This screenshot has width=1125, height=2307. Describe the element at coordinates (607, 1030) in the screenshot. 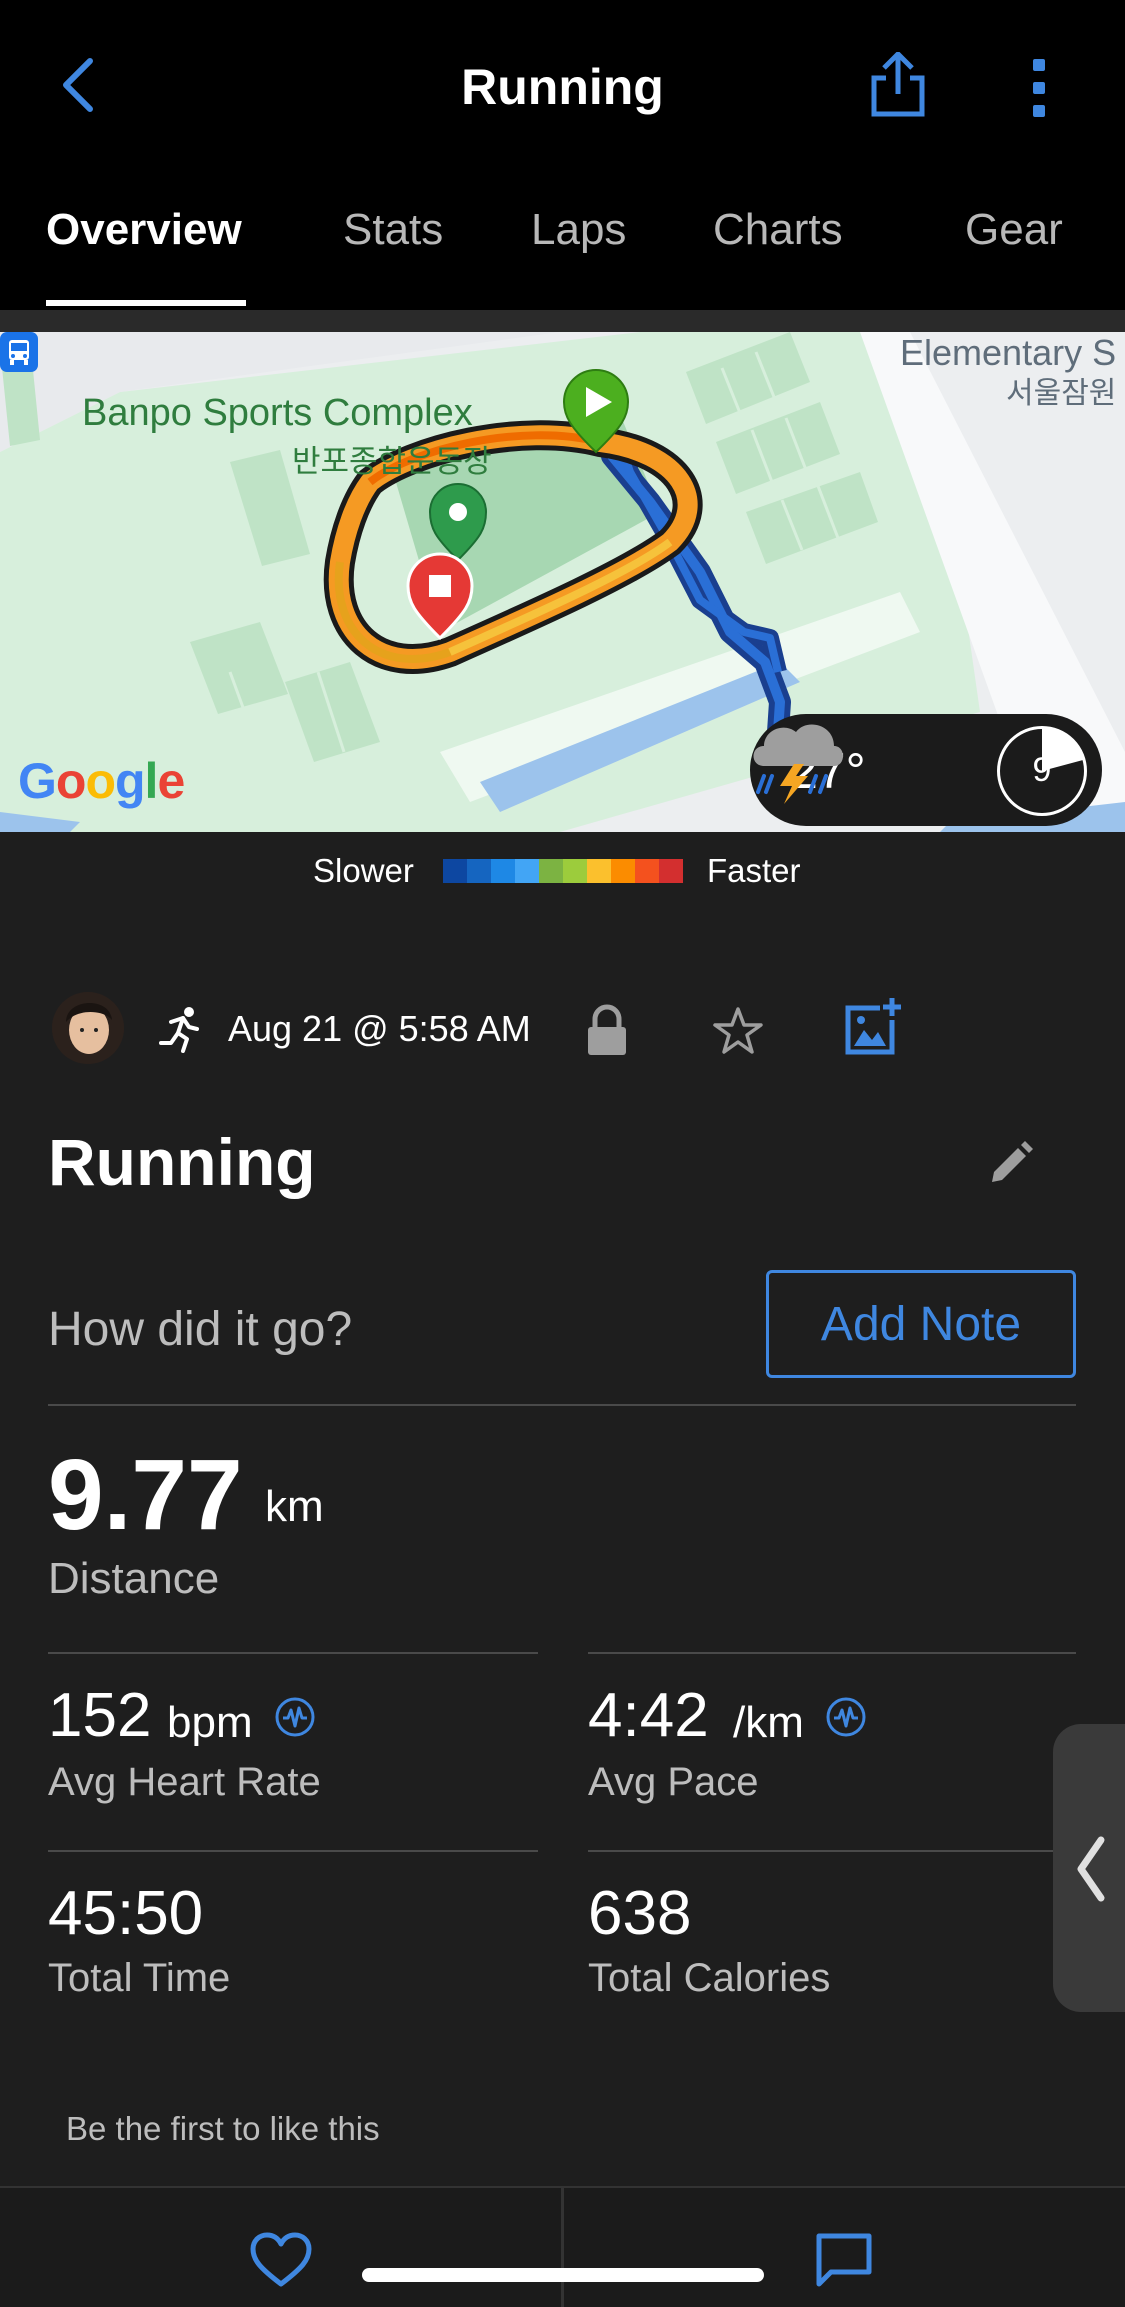

I see `lock-icon` at that location.